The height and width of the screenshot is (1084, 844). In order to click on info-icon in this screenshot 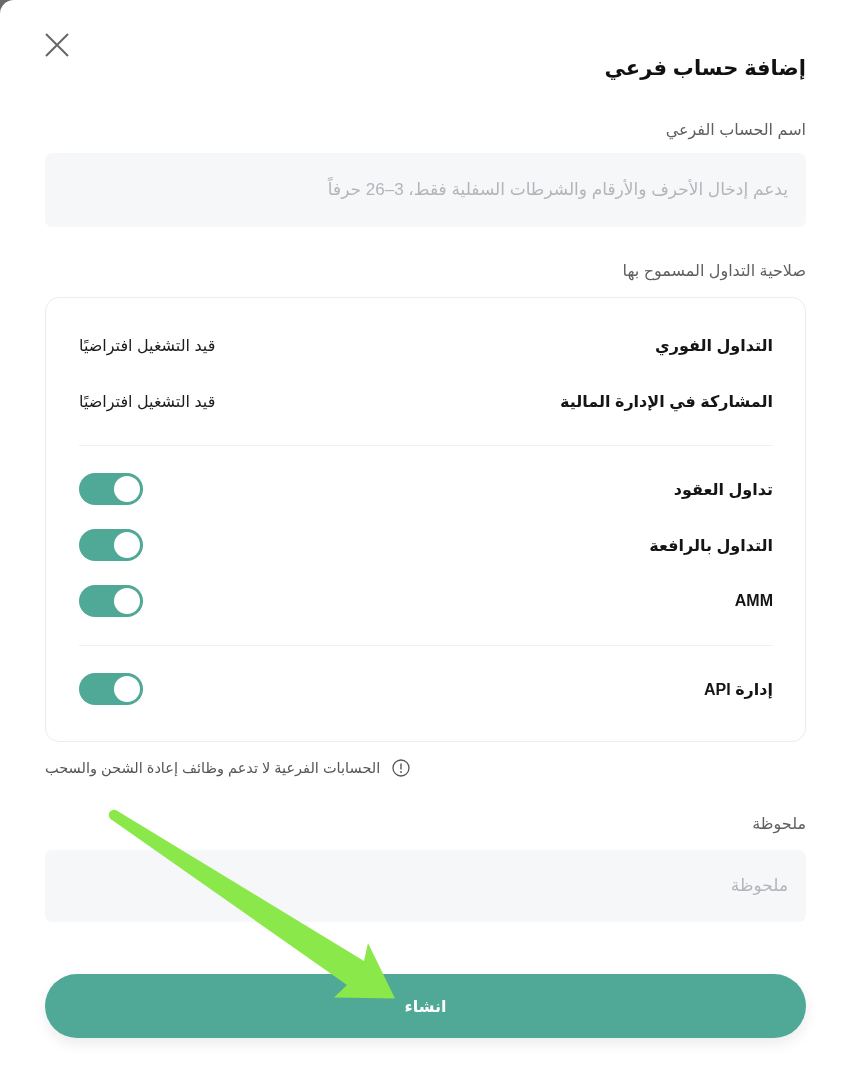, I will do `click(401, 768)`.